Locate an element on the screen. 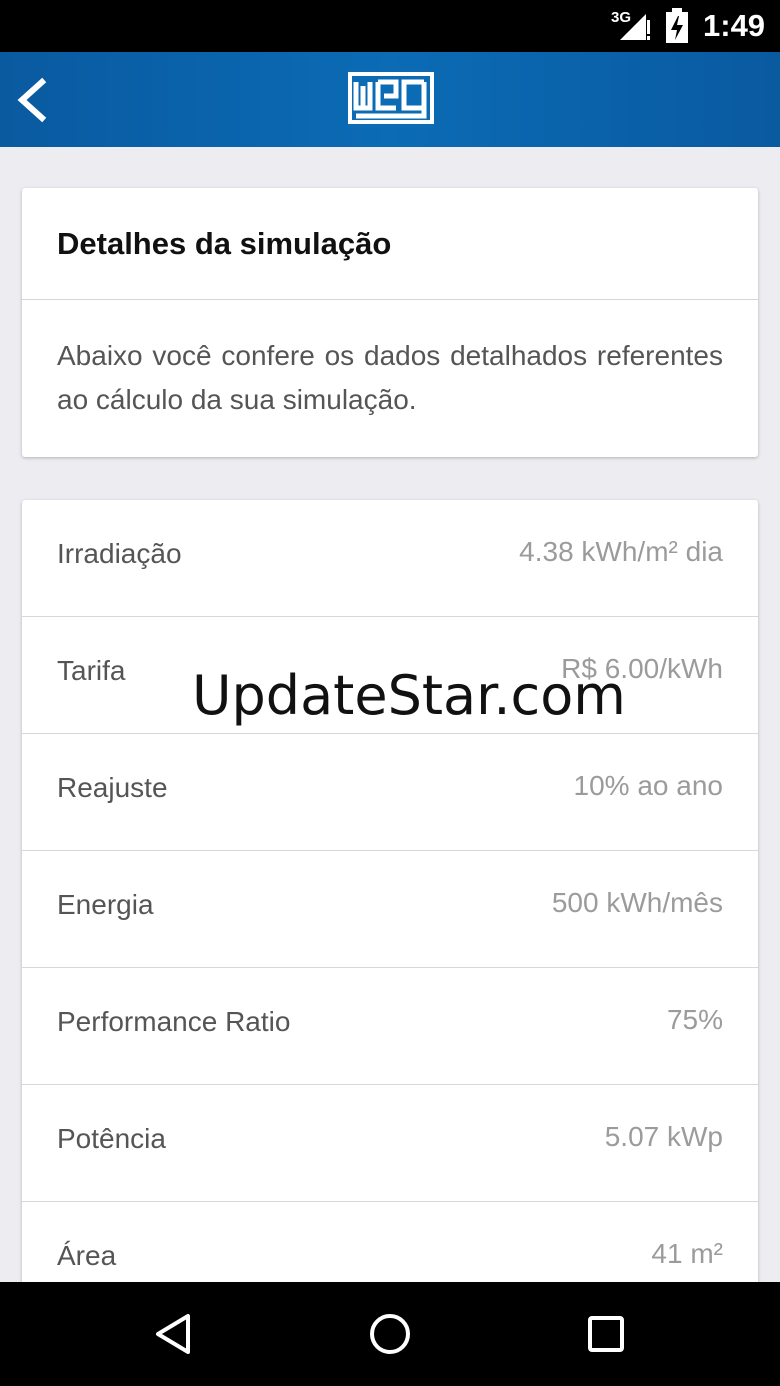  nav-recents-button is located at coordinates (606, 1334).